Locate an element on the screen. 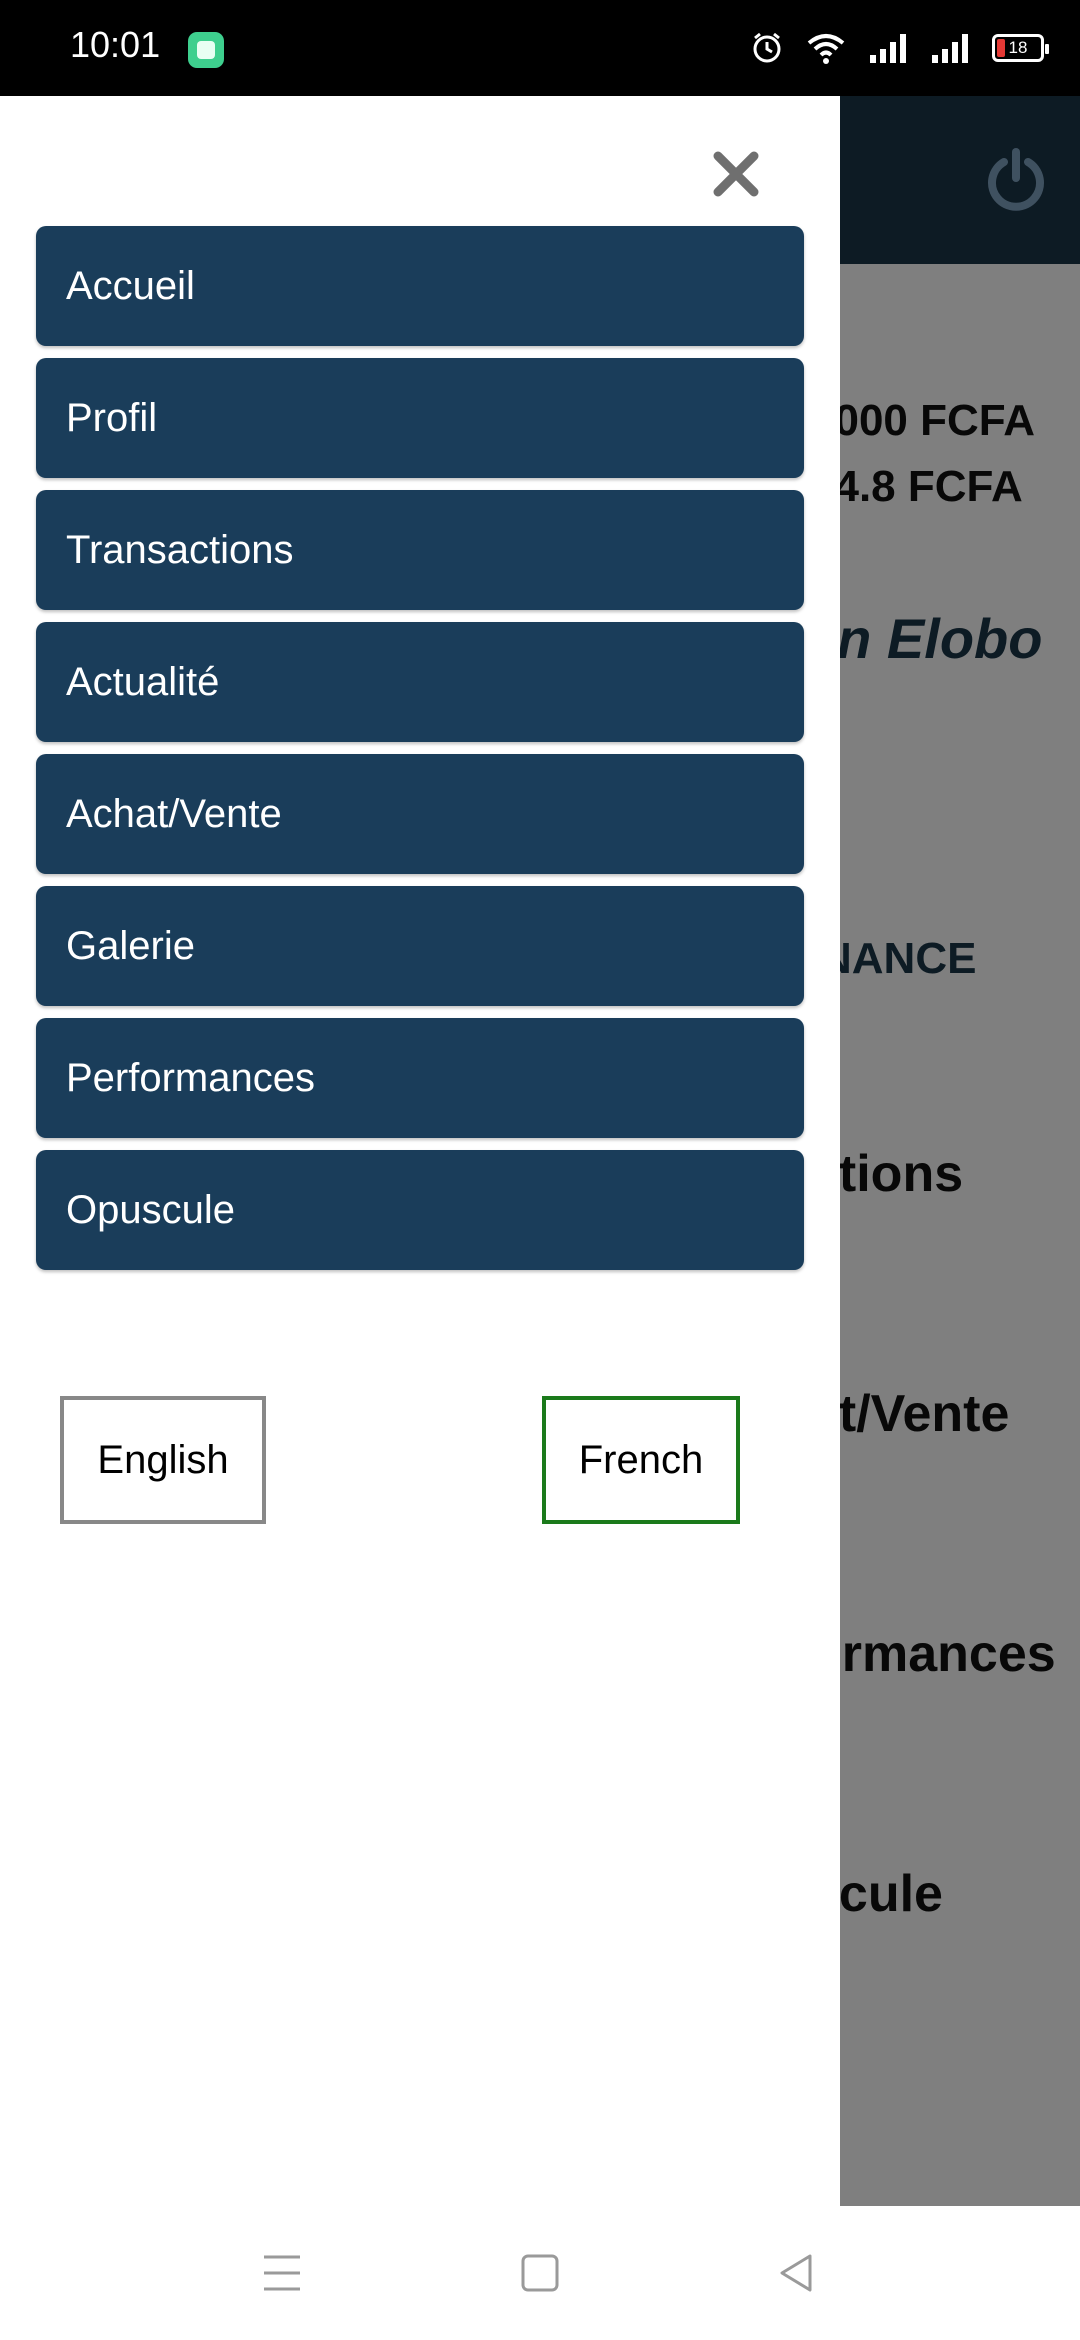 The image size is (1080, 2340). close-button is located at coordinates (736, 174).